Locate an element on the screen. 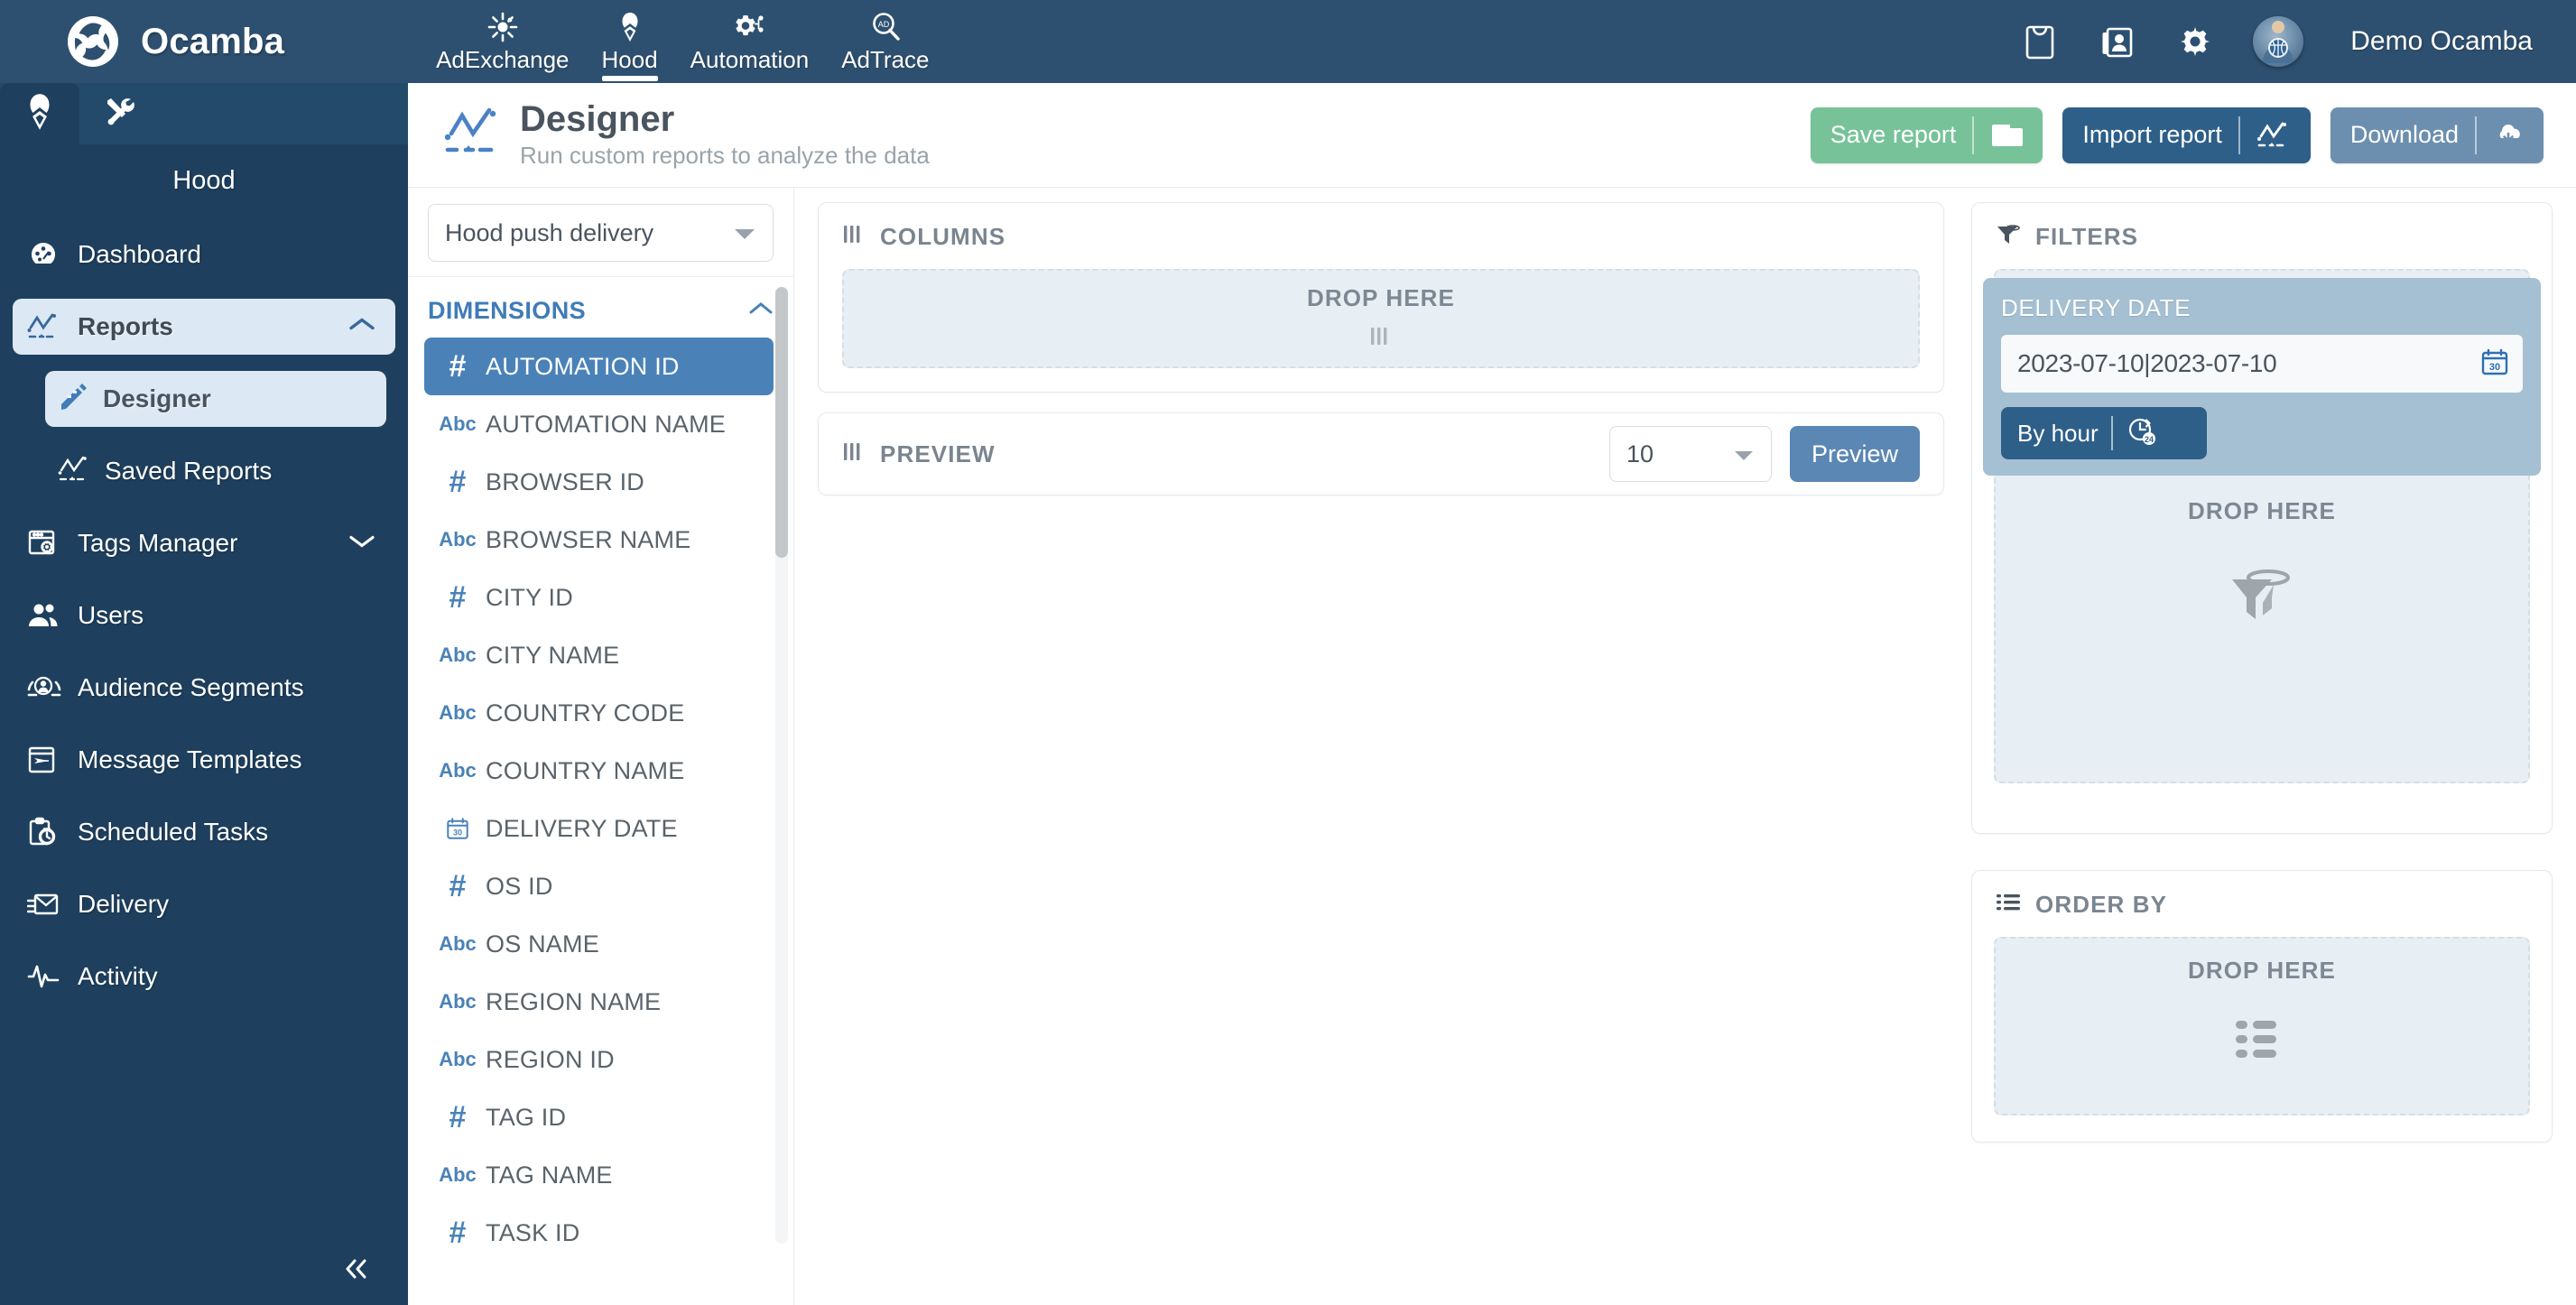  dimension-item-label: AUTOMATION ID is located at coordinates (583, 366).